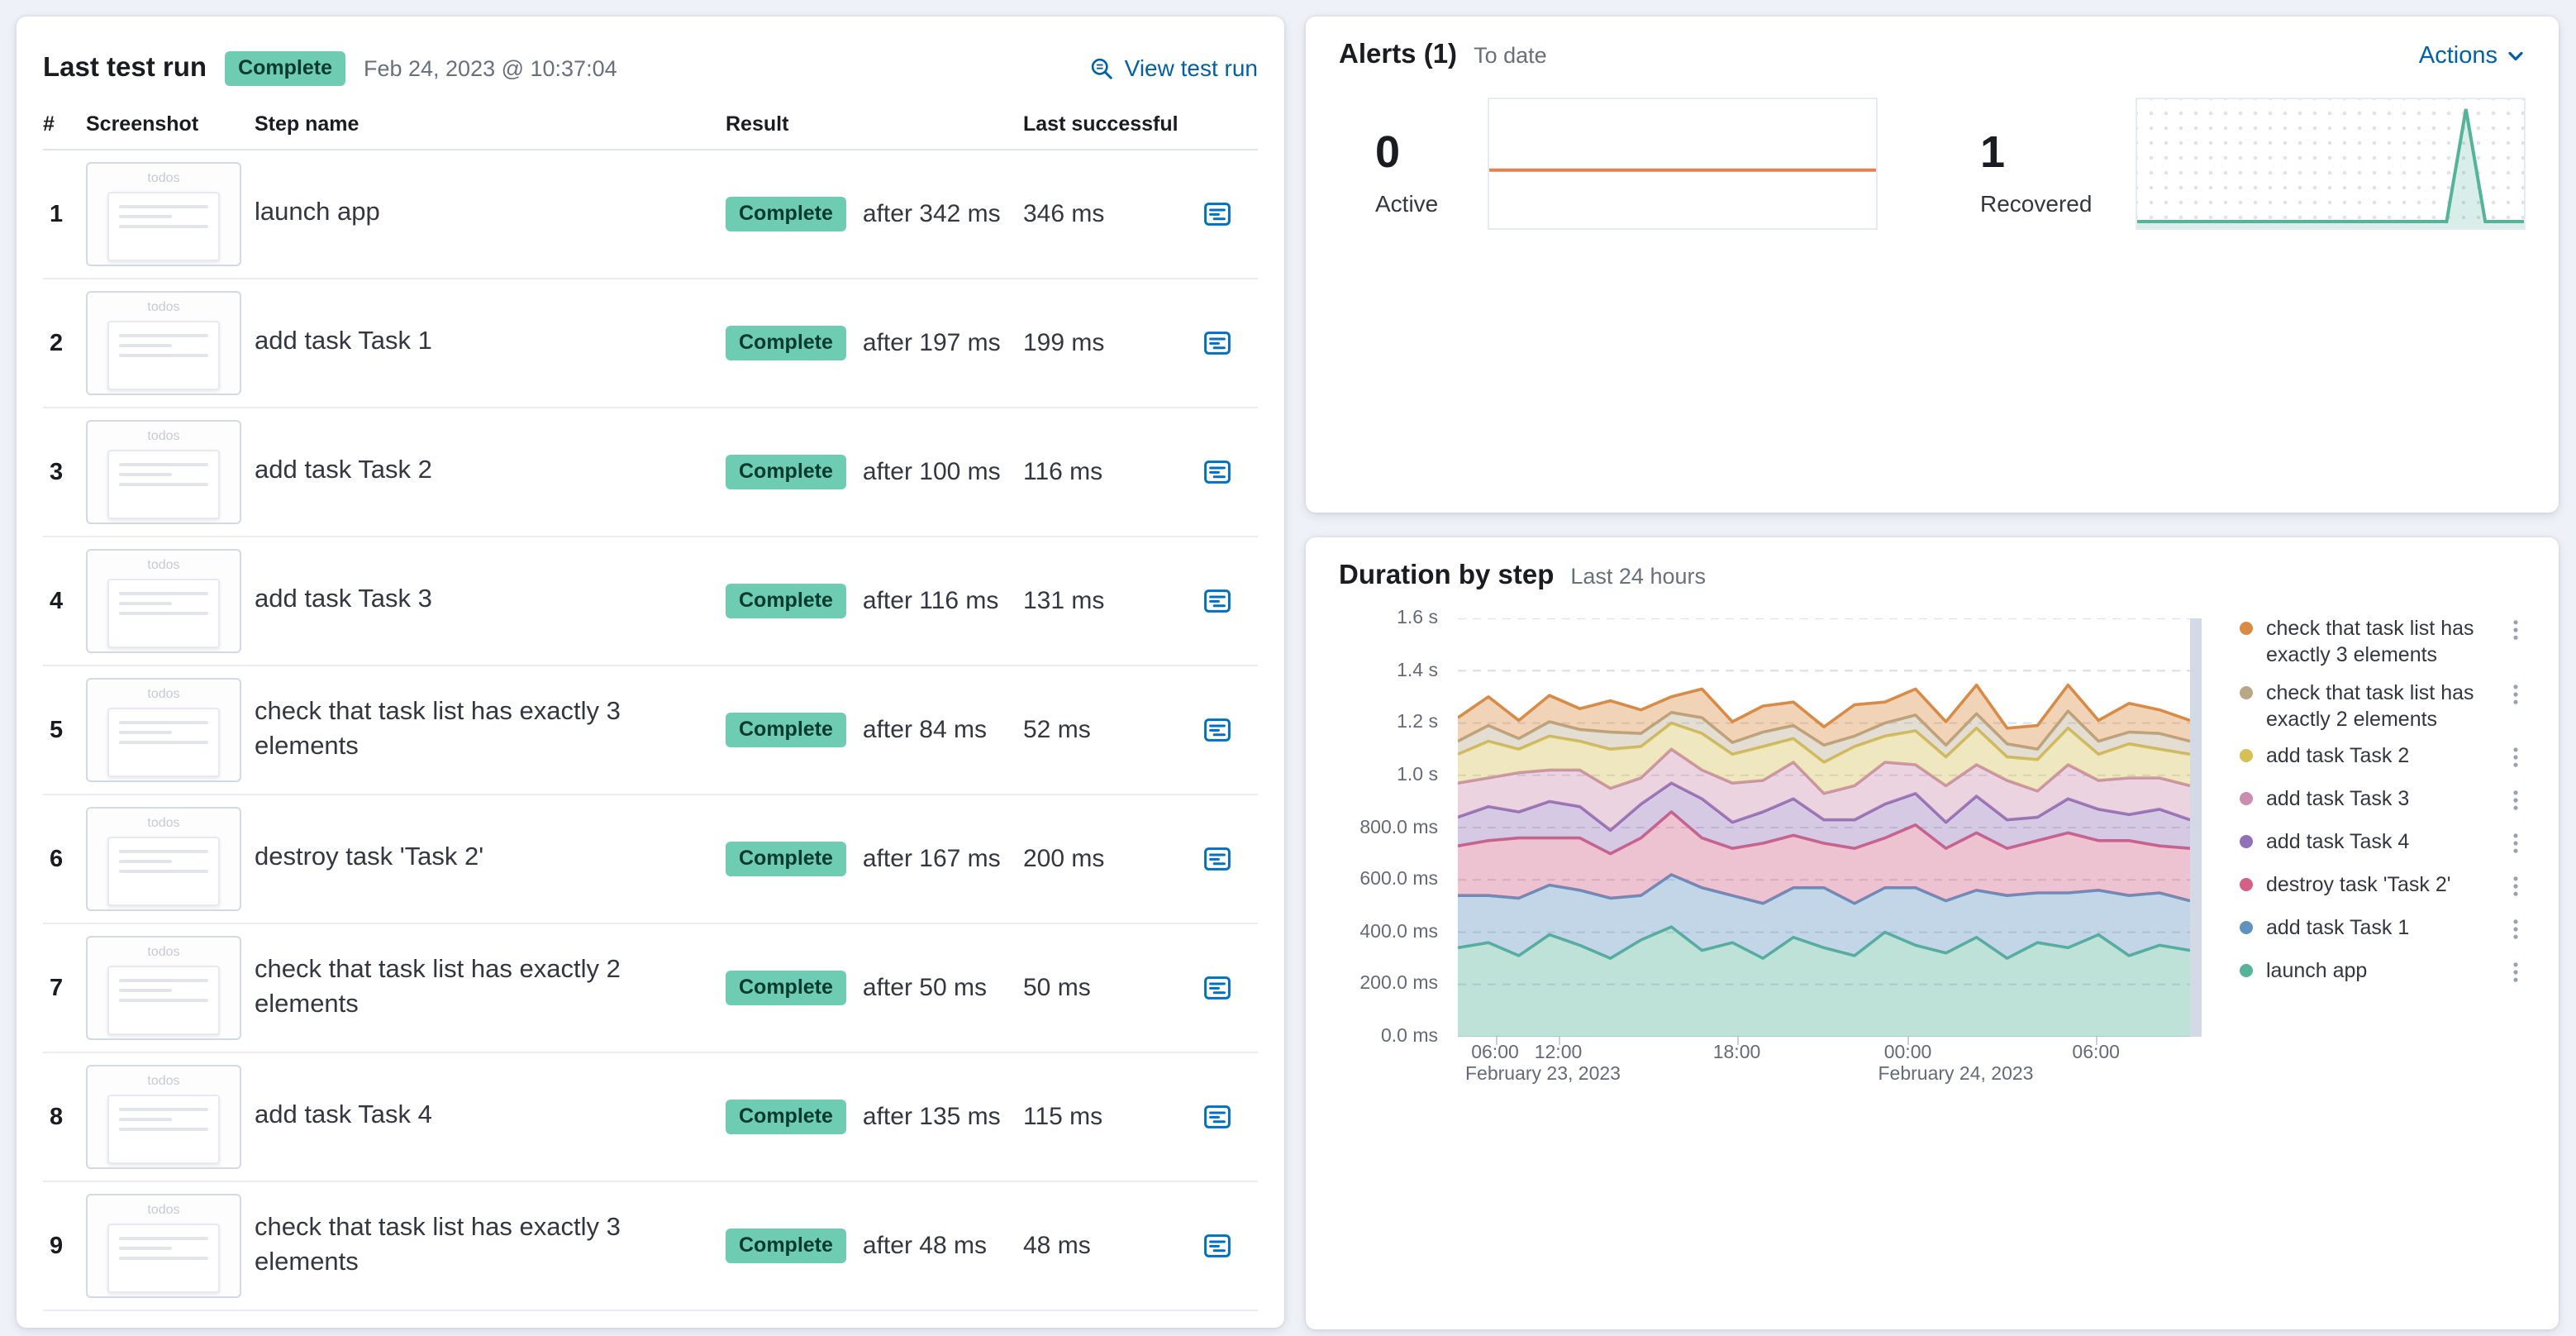 The image size is (2576, 1336). I want to click on step-result: Complete after 167 ms, so click(875, 859).